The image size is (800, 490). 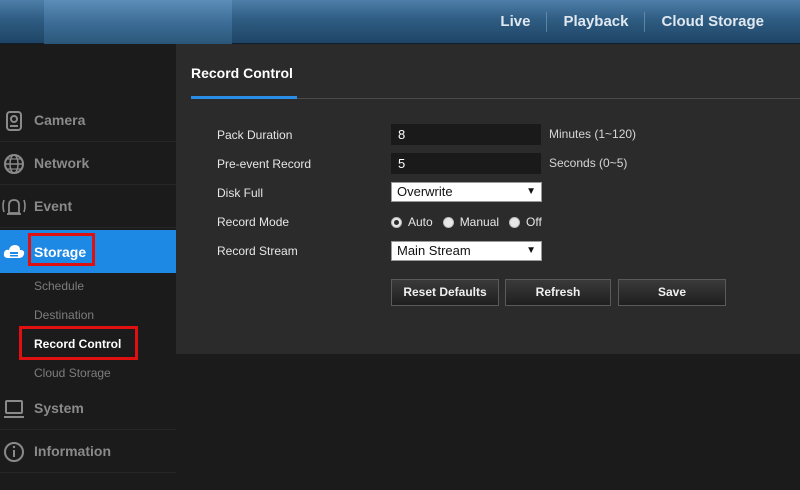 What do you see at coordinates (88, 408) in the screenshot?
I see `sidebar-item-system: System` at bounding box center [88, 408].